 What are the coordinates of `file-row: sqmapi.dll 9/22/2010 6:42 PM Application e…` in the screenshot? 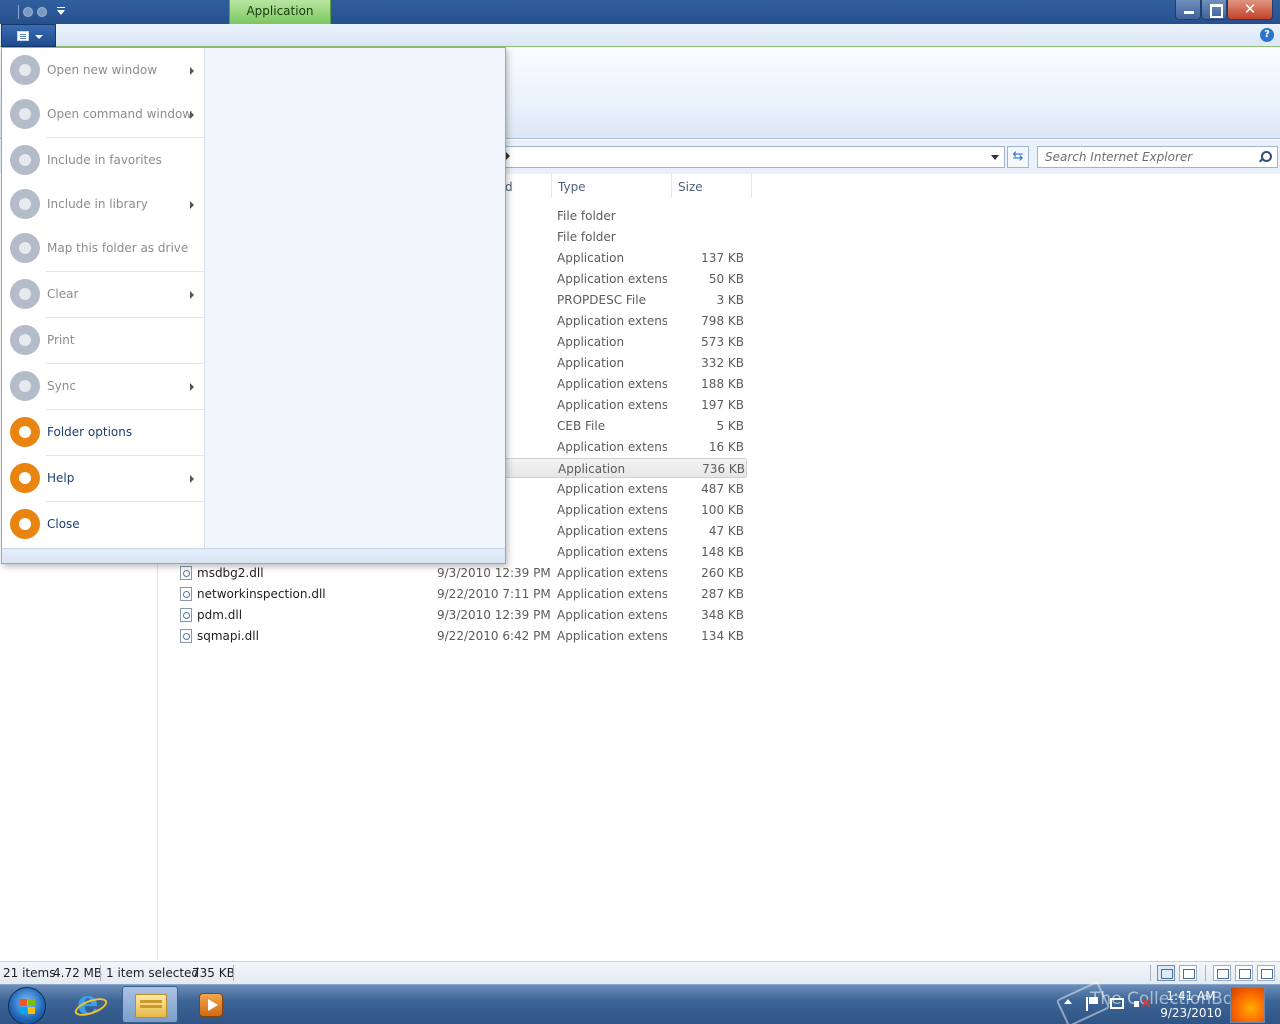 It's located at (462, 636).